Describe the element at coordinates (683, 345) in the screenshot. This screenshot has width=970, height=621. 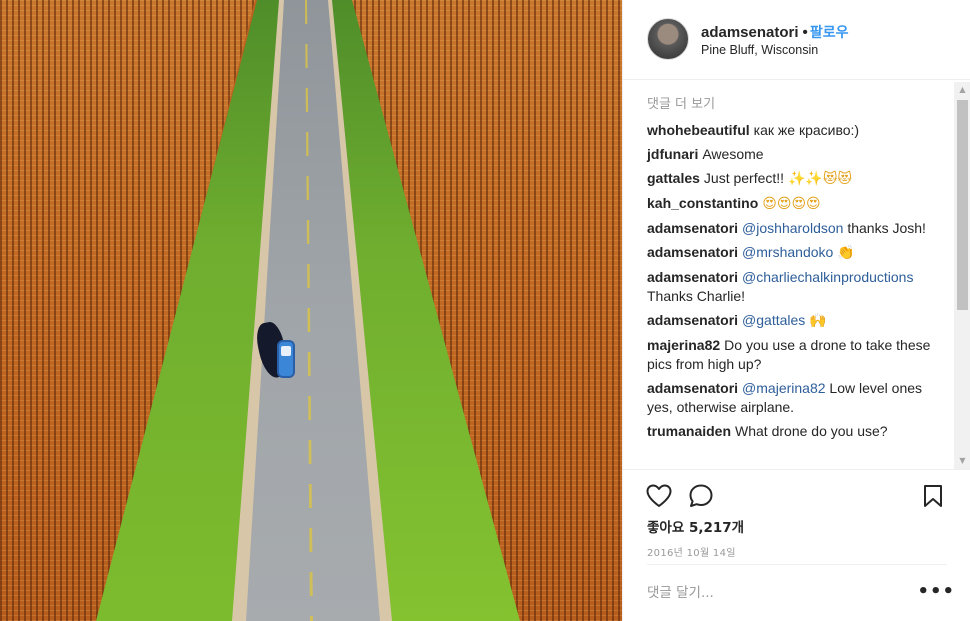
I see `comment-username: majerina82` at that location.